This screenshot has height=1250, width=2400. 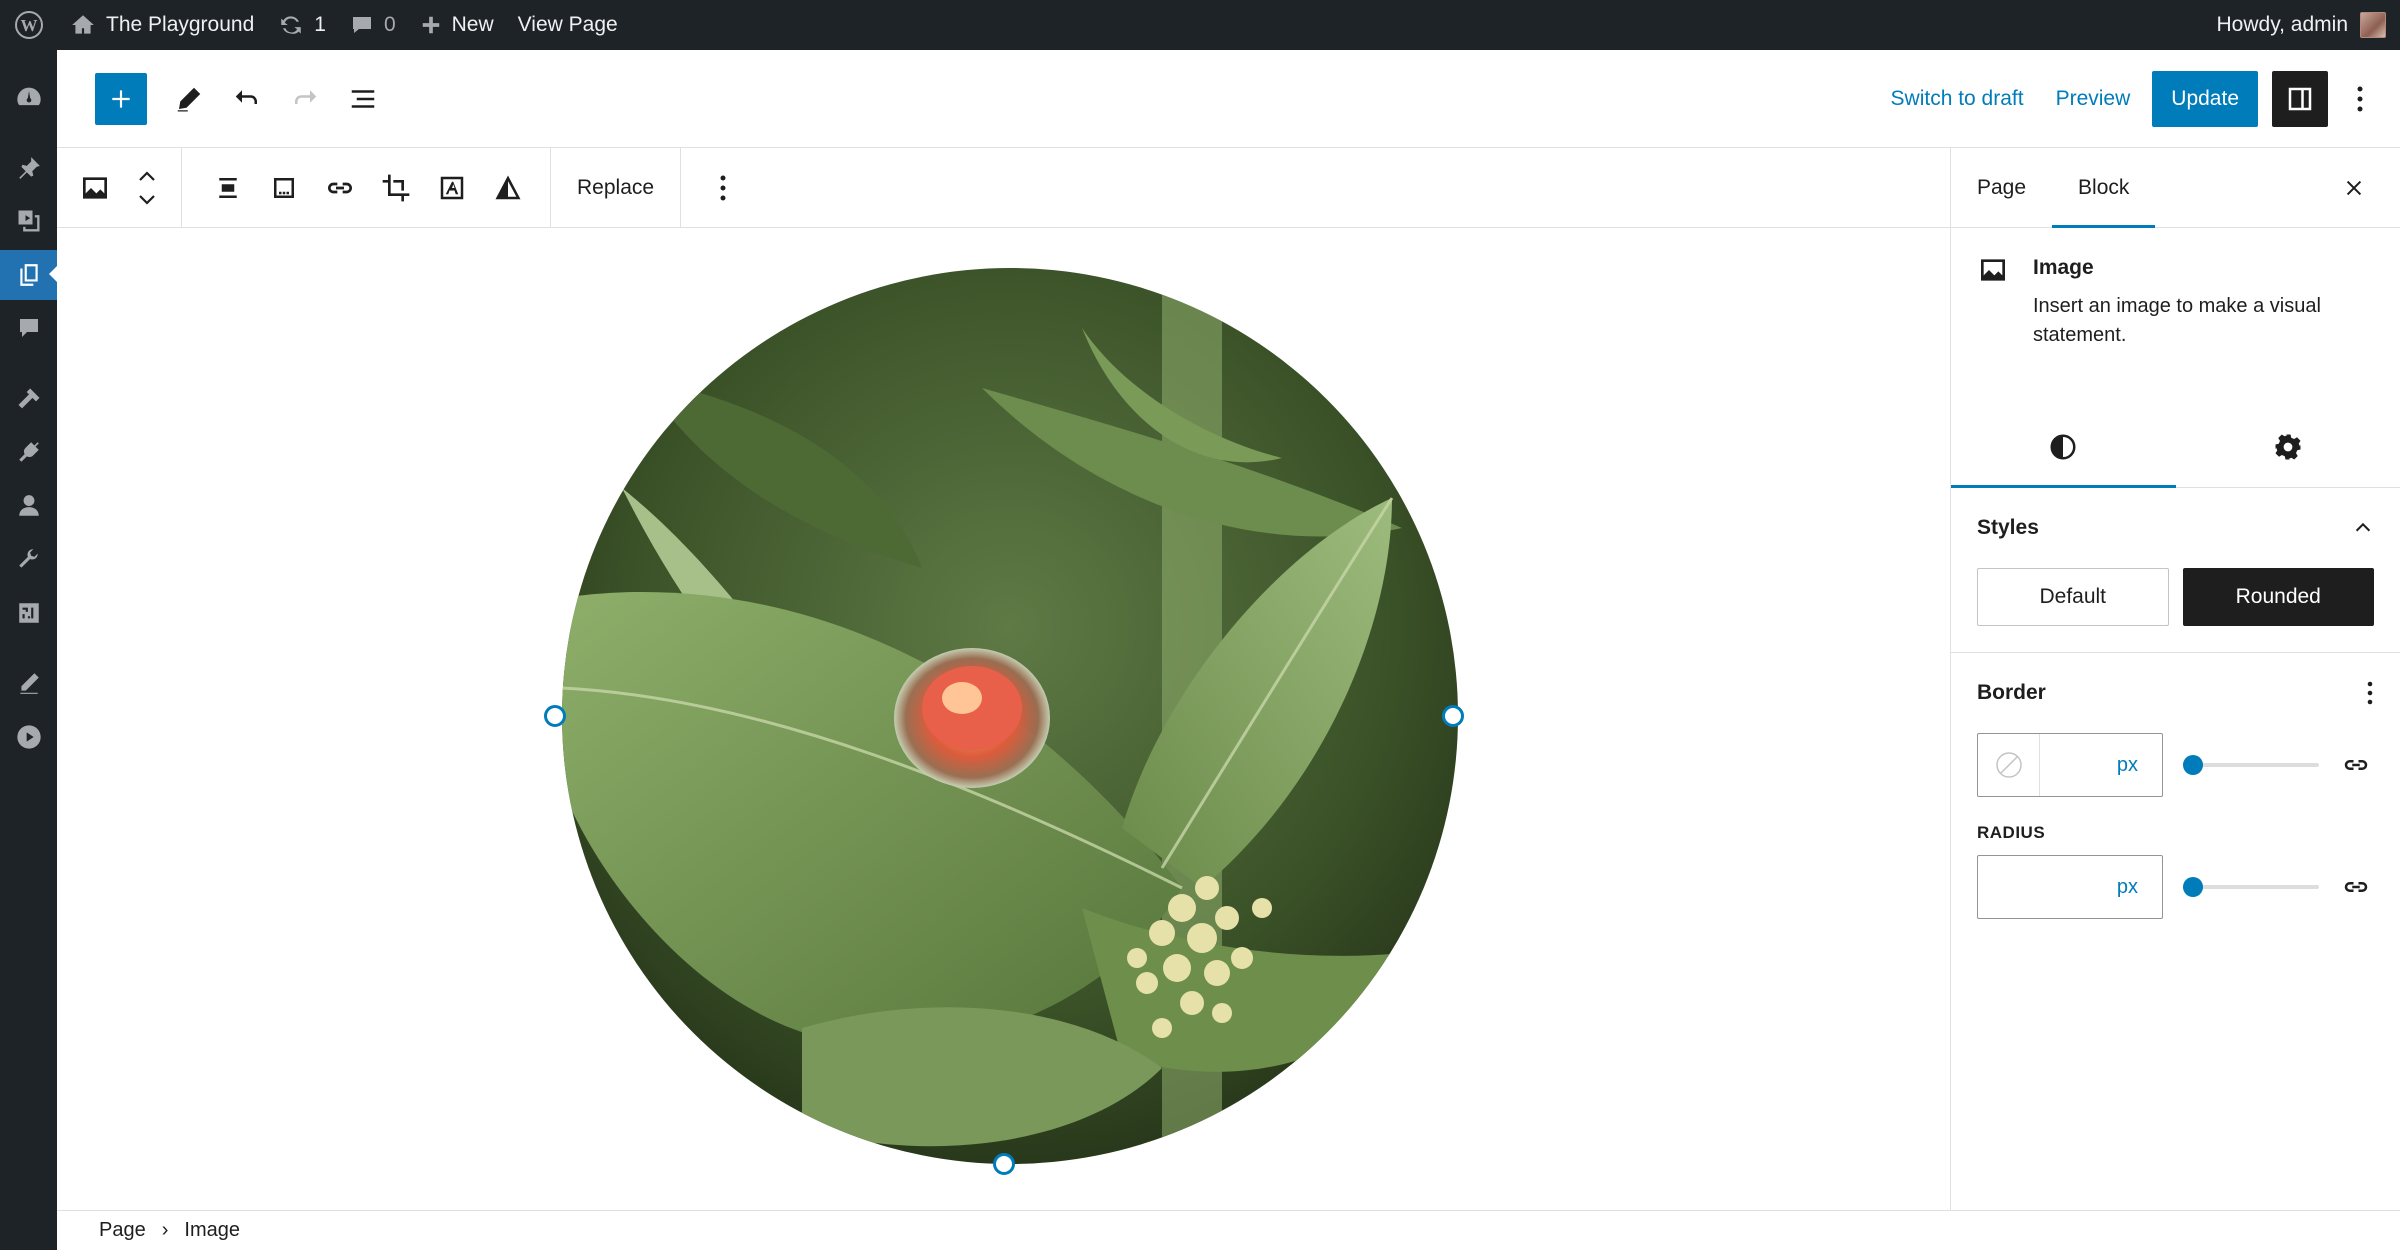 What do you see at coordinates (2282, 24) in the screenshot?
I see `greeting: Howdy, admin` at bounding box center [2282, 24].